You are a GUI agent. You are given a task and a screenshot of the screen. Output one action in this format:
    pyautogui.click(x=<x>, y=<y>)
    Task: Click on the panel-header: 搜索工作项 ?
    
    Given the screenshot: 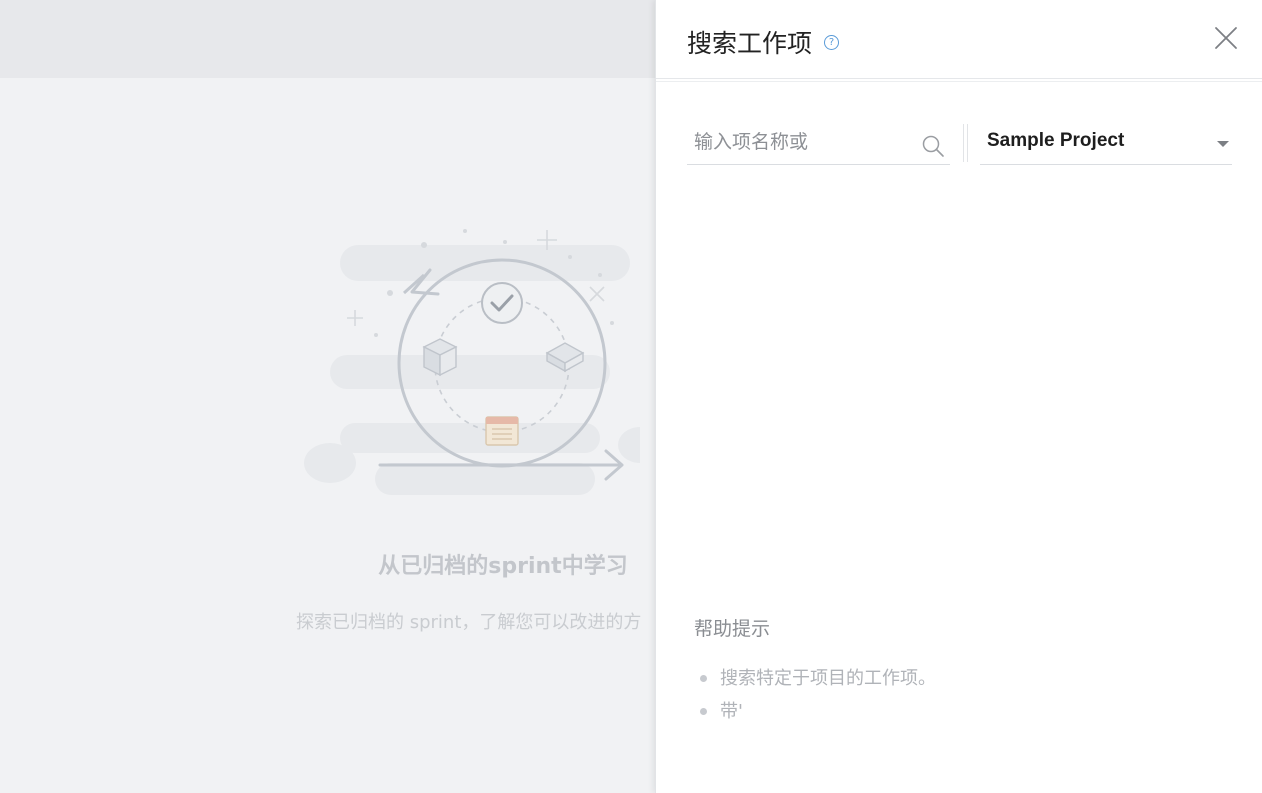 What is the action you would take?
    pyautogui.click(x=959, y=41)
    